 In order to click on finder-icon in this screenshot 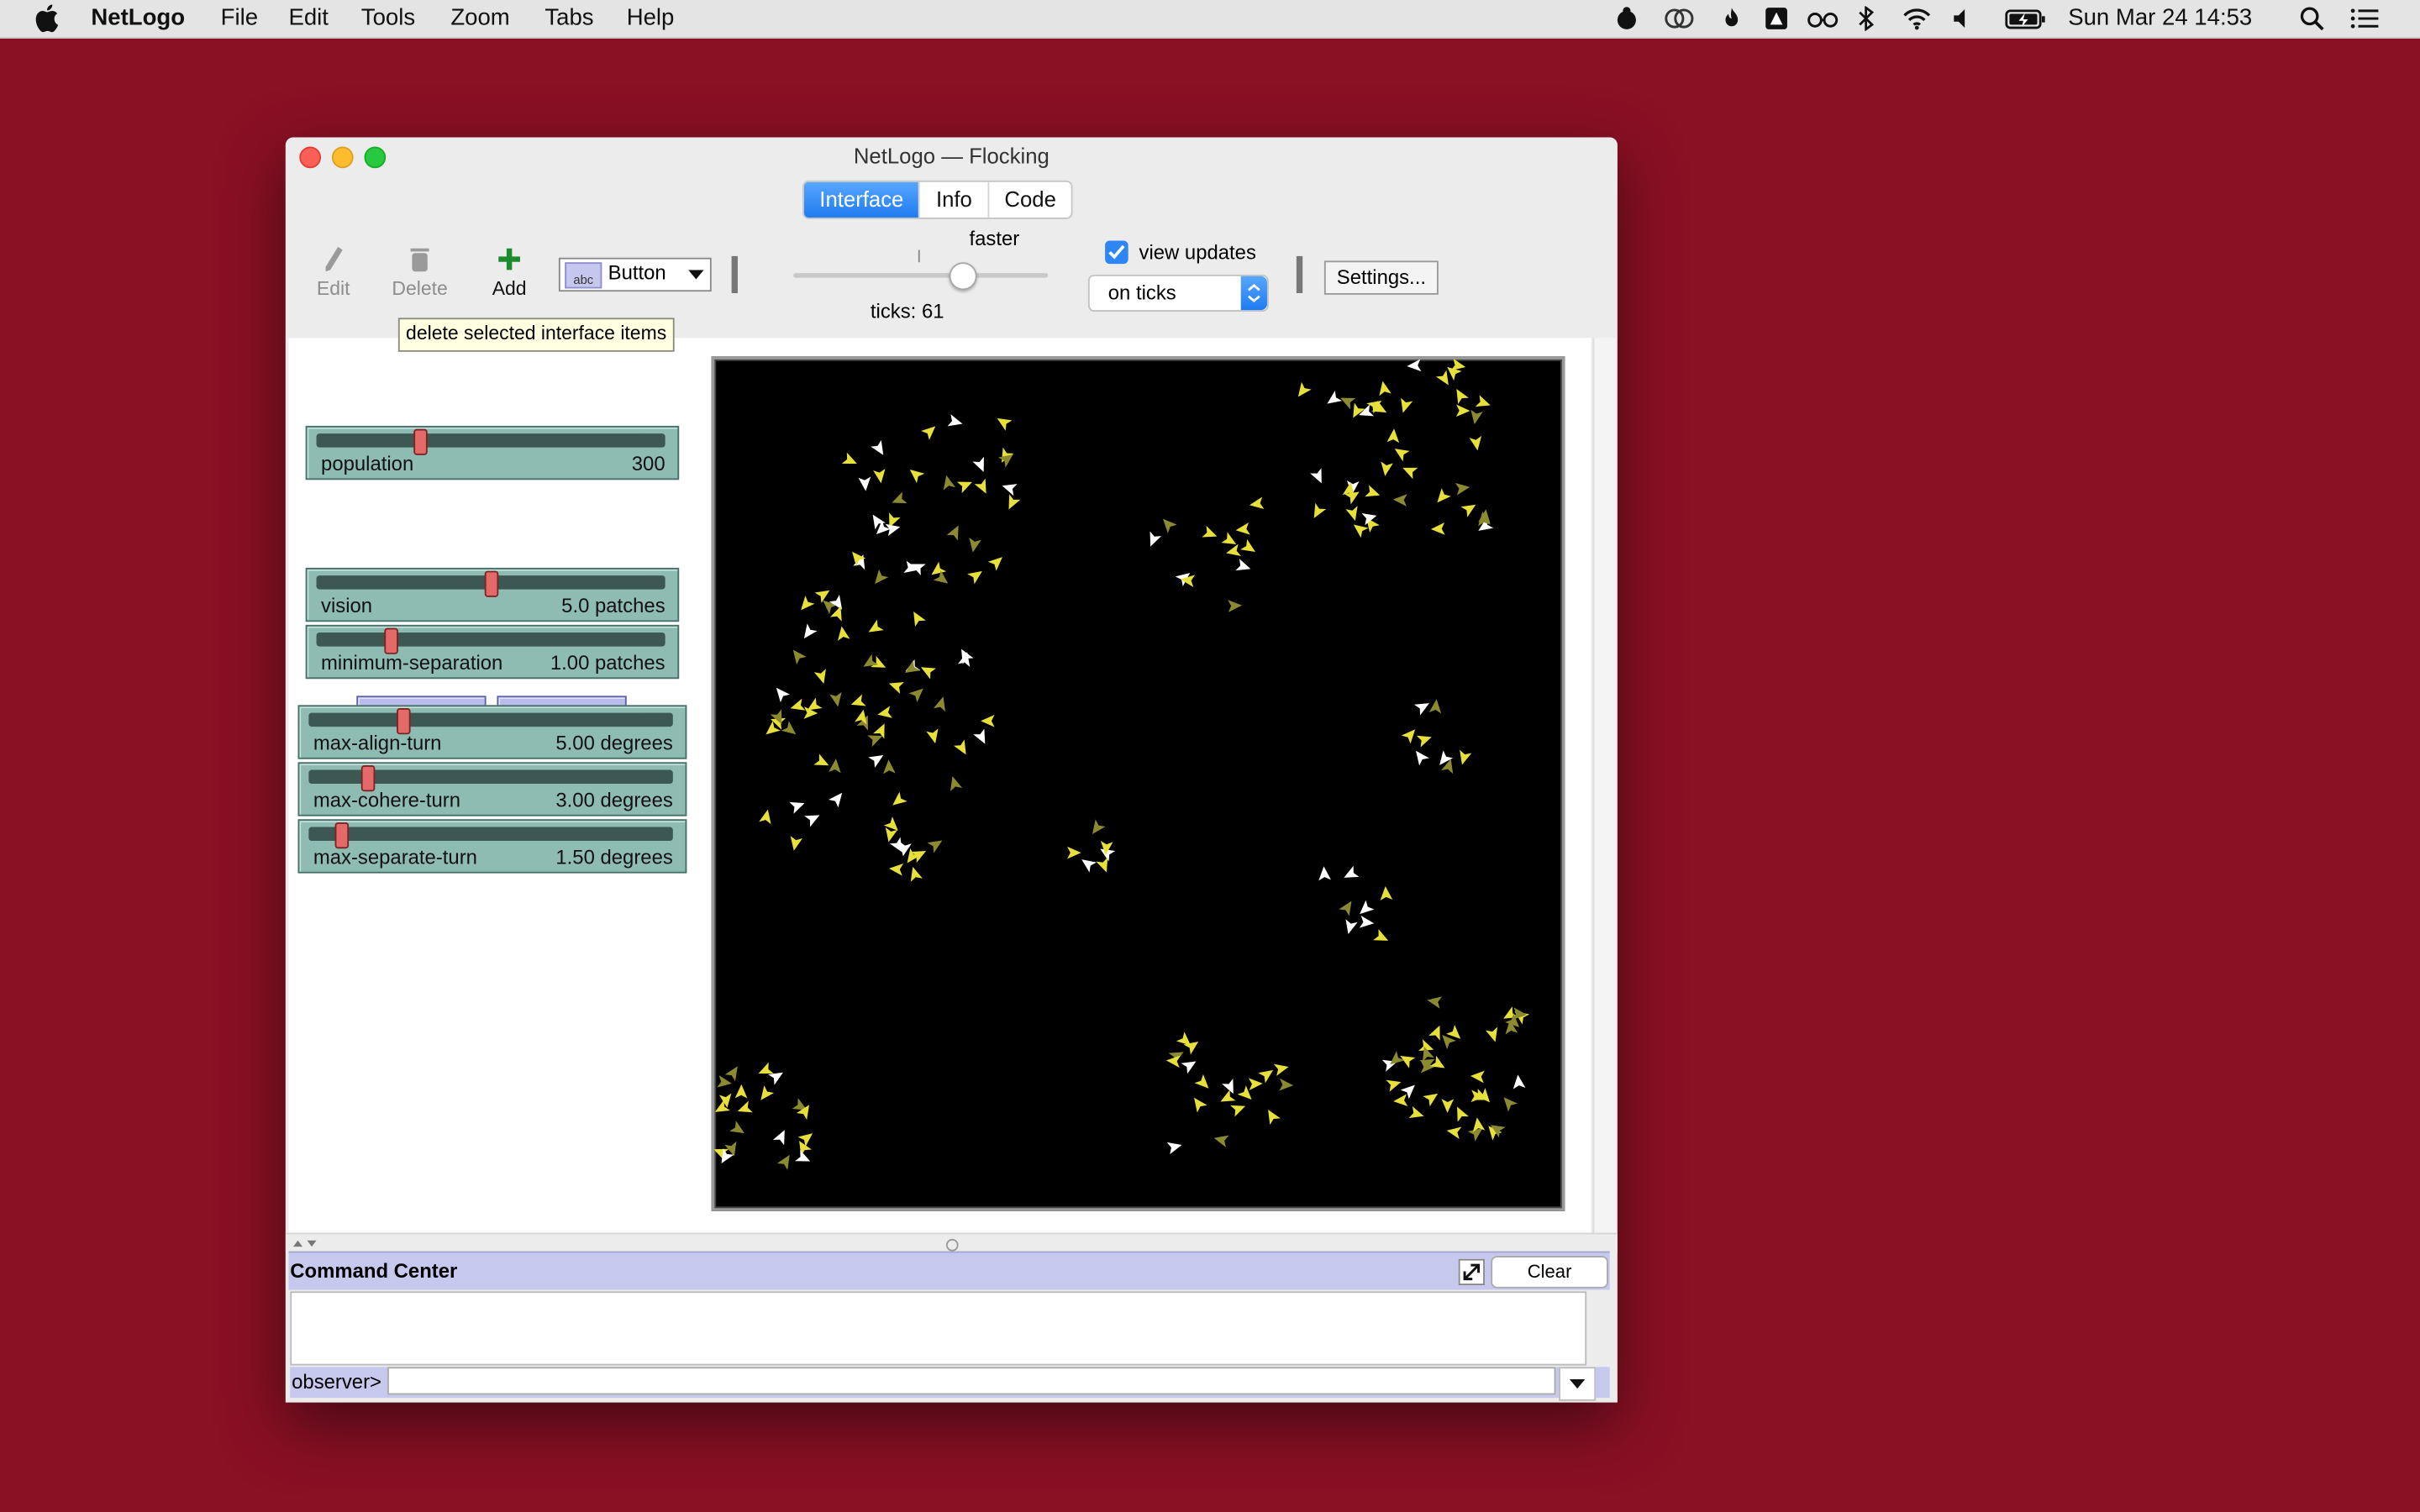, I will do `click(1626, 18)`.